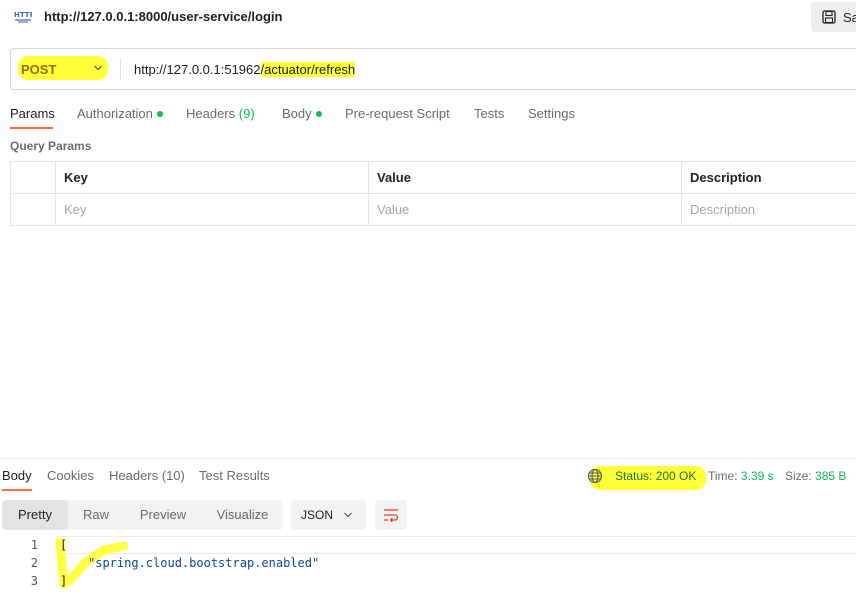 The width and height of the screenshot is (856, 610). What do you see at coordinates (768, 209) in the screenshot?
I see `description-input: Description` at bounding box center [768, 209].